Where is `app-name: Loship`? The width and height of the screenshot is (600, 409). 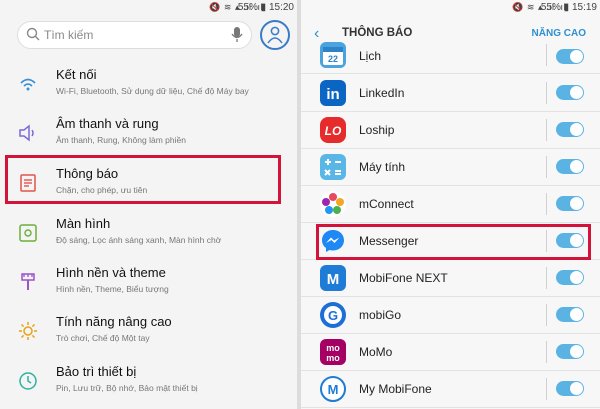
app-name: Loship is located at coordinates (377, 130).